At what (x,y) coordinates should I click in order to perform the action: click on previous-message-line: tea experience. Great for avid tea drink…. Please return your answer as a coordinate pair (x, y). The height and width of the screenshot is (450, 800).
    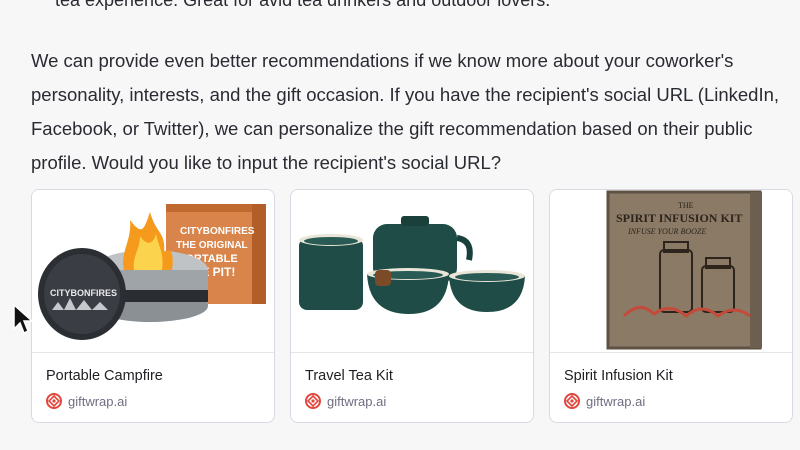
    Looking at the image, I should click on (303, 5).